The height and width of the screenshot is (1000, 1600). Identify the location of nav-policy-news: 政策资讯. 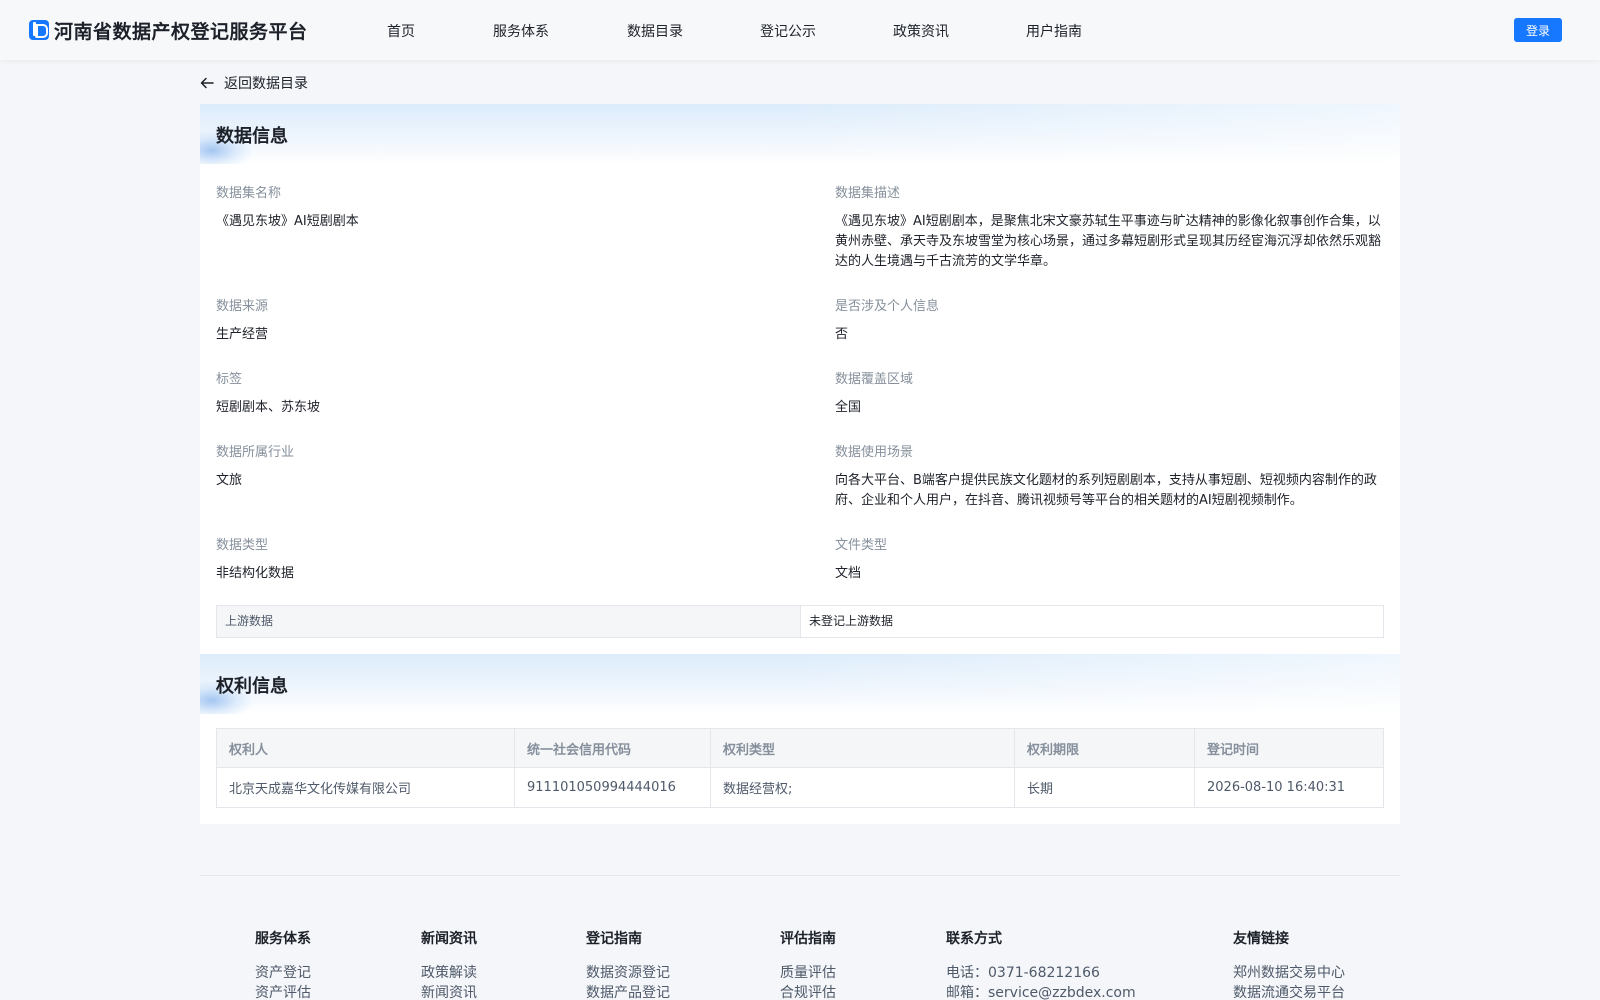
(921, 31).